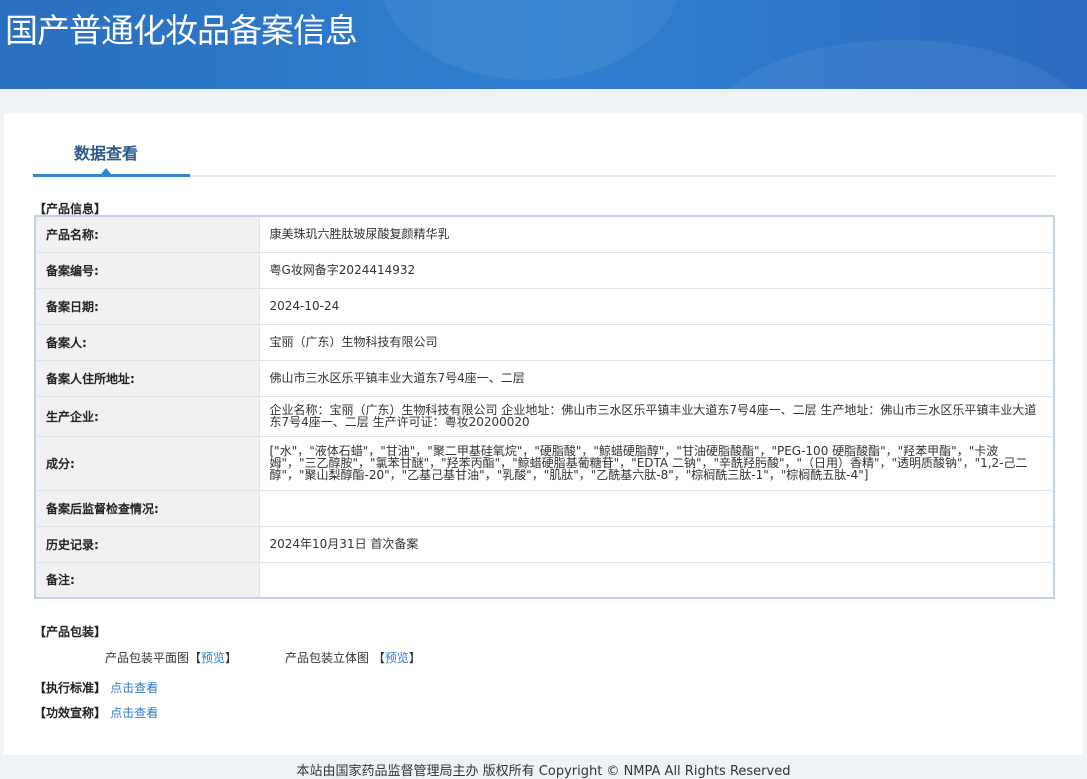  Describe the element at coordinates (111, 175) in the screenshot. I see `tab-active-indicator` at that location.